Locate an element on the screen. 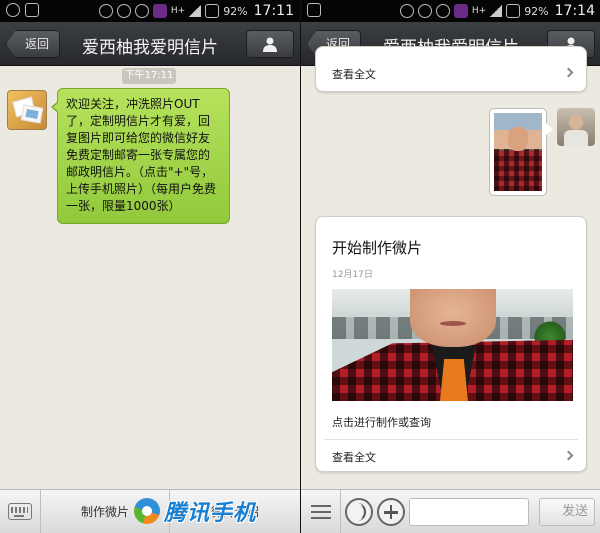 The image size is (600, 533). message-input is located at coordinates (469, 512).